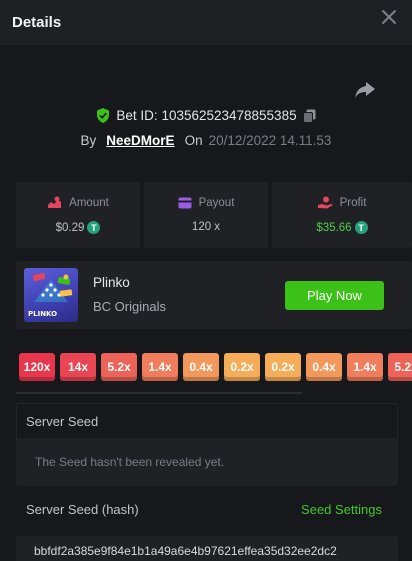 This screenshot has height=561, width=412. What do you see at coordinates (206, 140) in the screenshot?
I see `bet-author-row: By NeeDMorE On 20/12/2022 14.11.53` at bounding box center [206, 140].